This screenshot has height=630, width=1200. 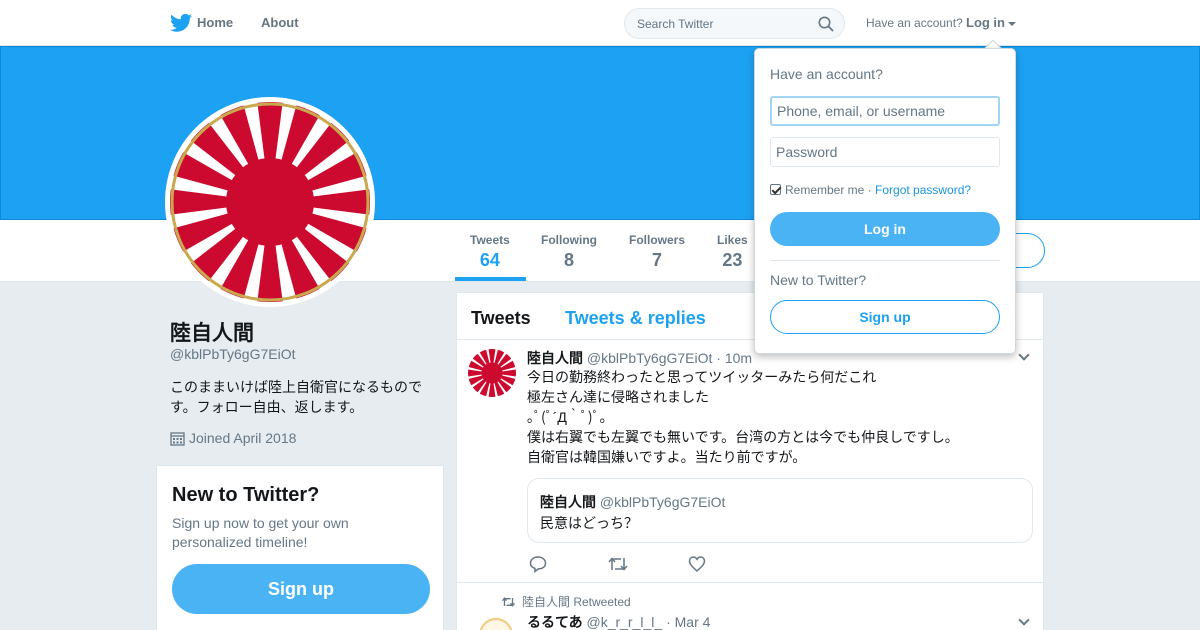 I want to click on quoted-author-handle: @kblPbTy6gG7EiOt, so click(x=662, y=502).